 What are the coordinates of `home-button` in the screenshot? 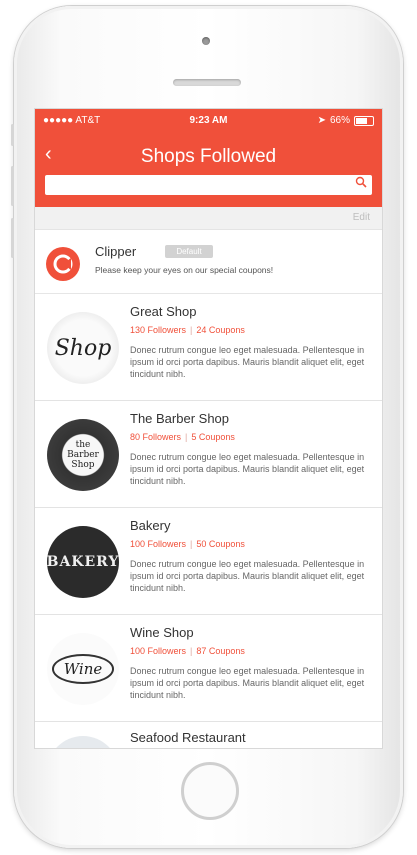 It's located at (210, 791).